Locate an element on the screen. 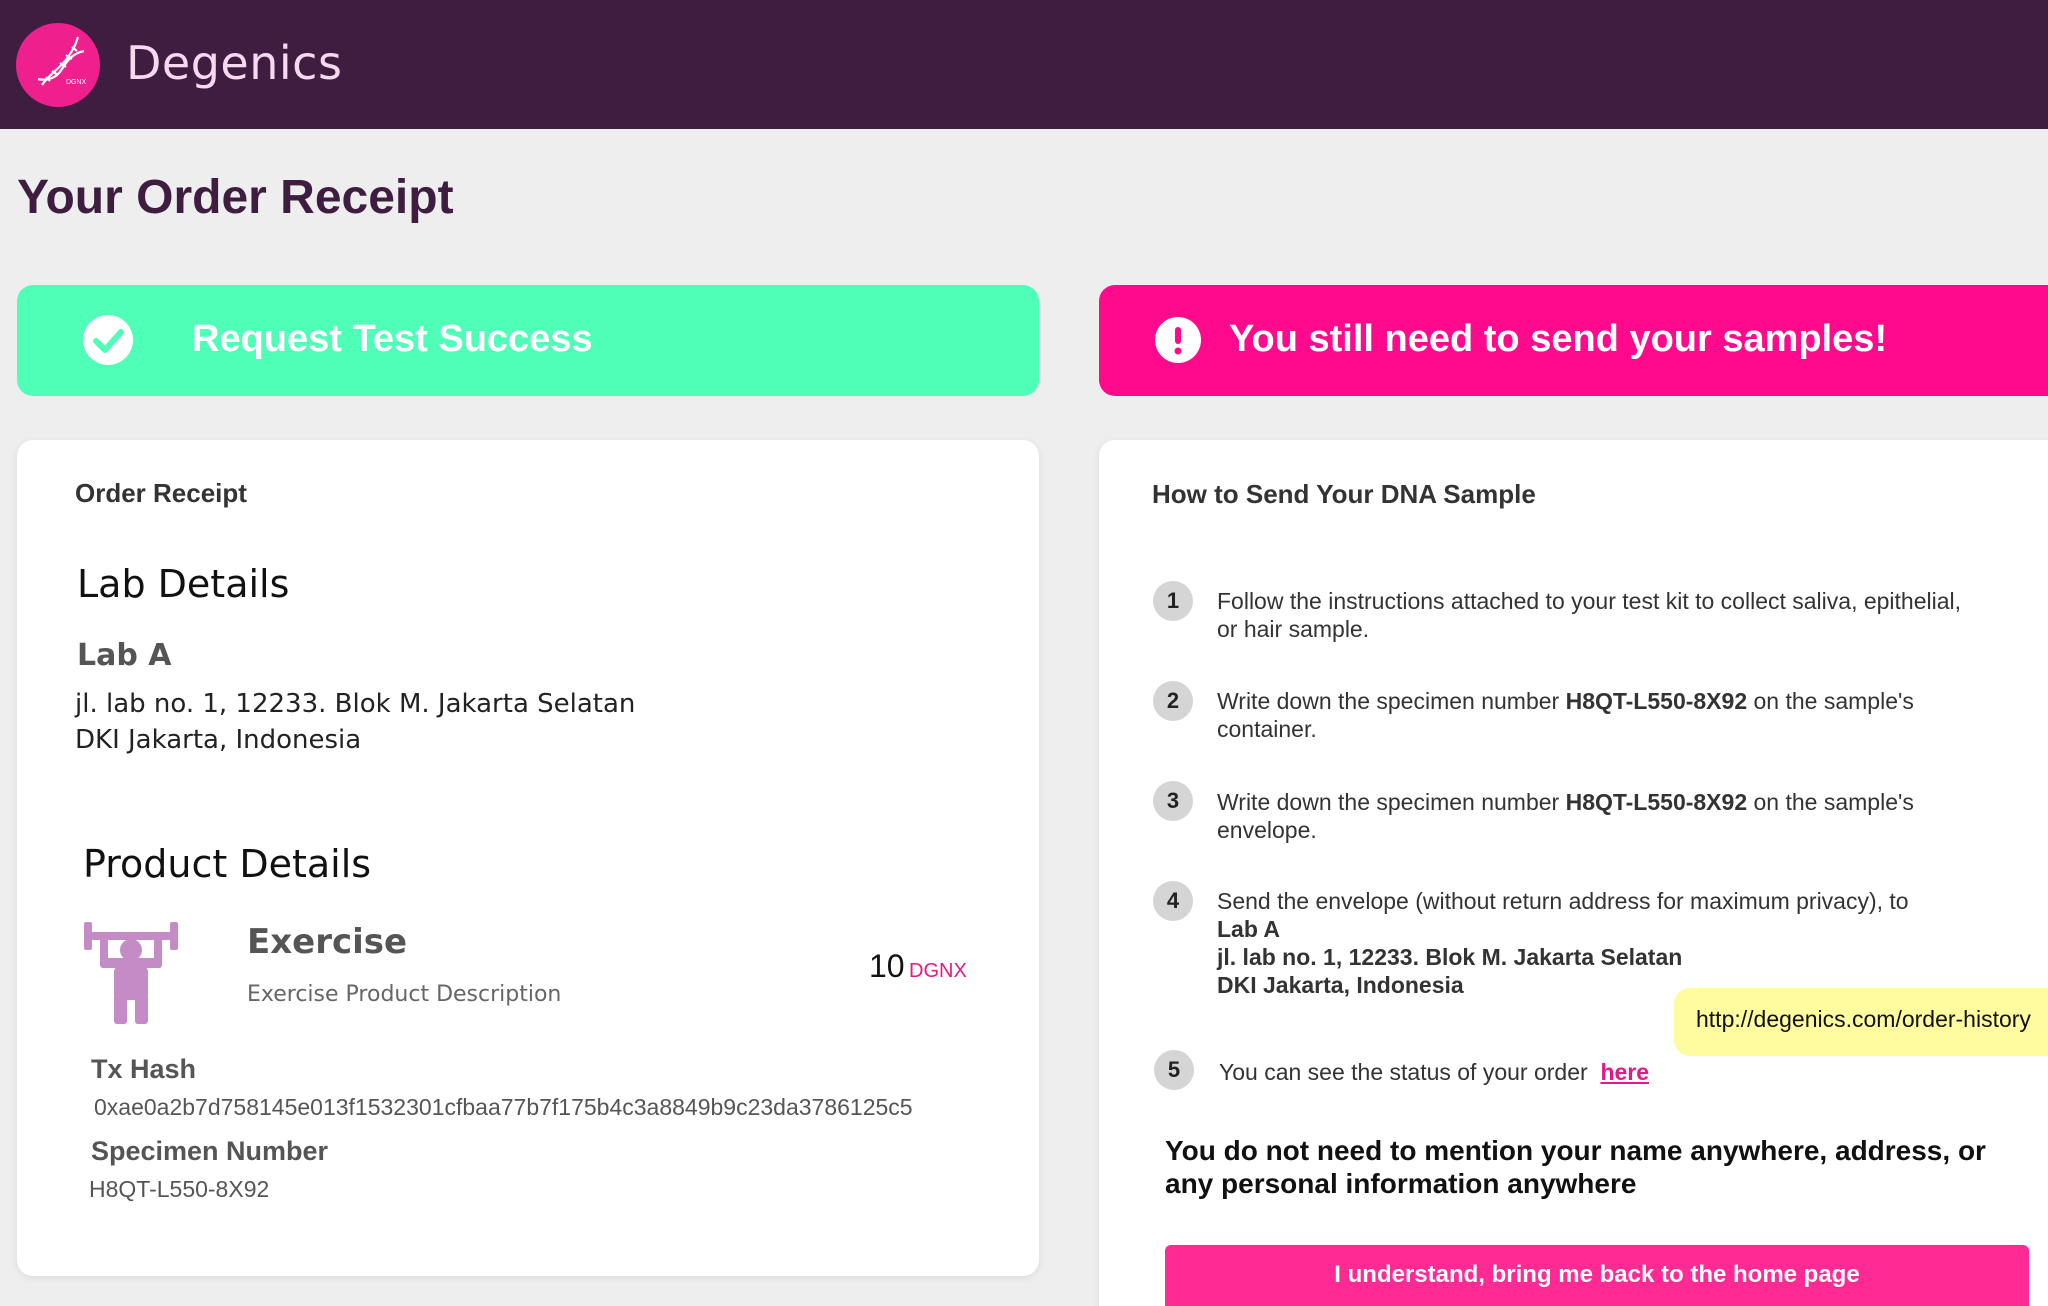 This screenshot has height=1306, width=2048. order-receipt-title: Order Receipt is located at coordinates (161, 493).